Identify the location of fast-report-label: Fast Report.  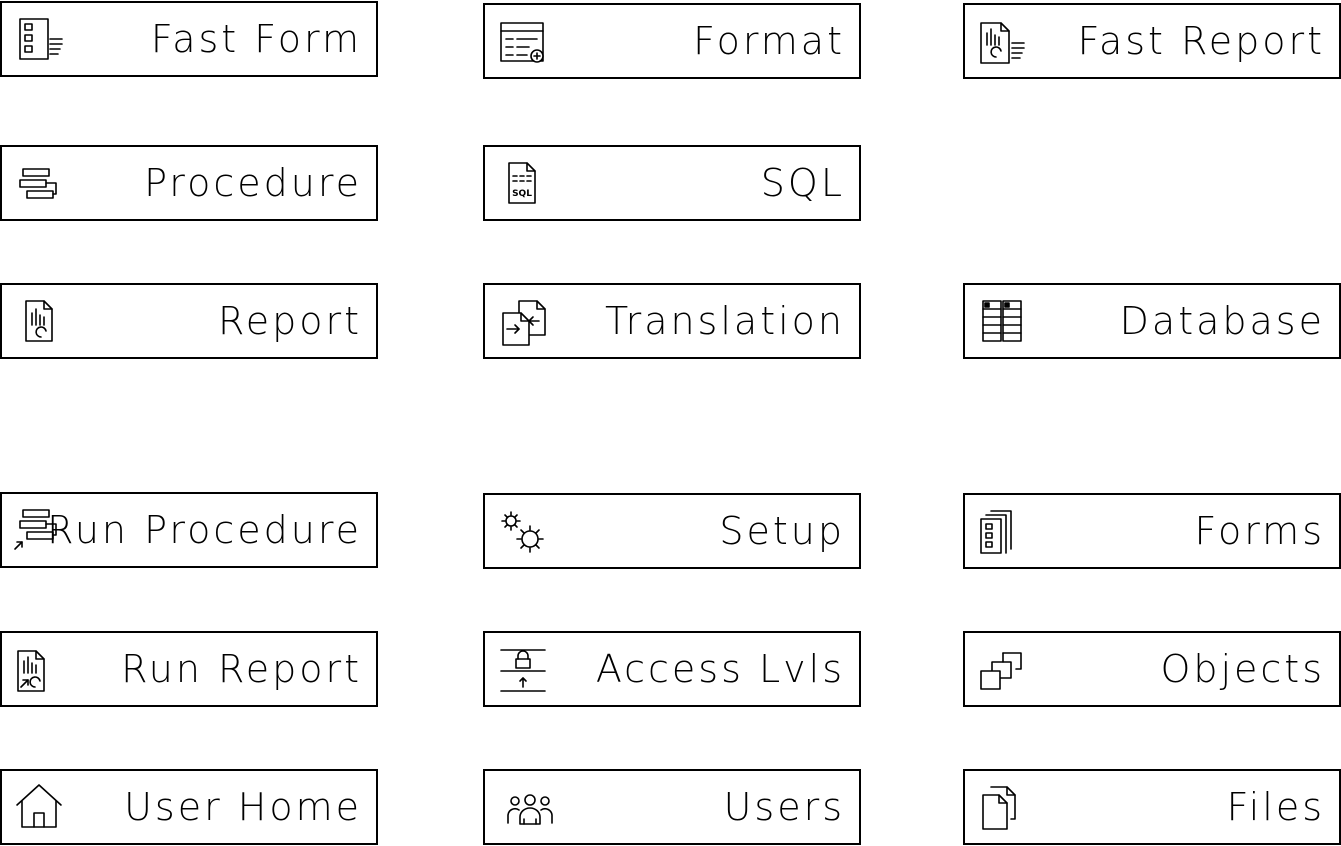
(1201, 41).